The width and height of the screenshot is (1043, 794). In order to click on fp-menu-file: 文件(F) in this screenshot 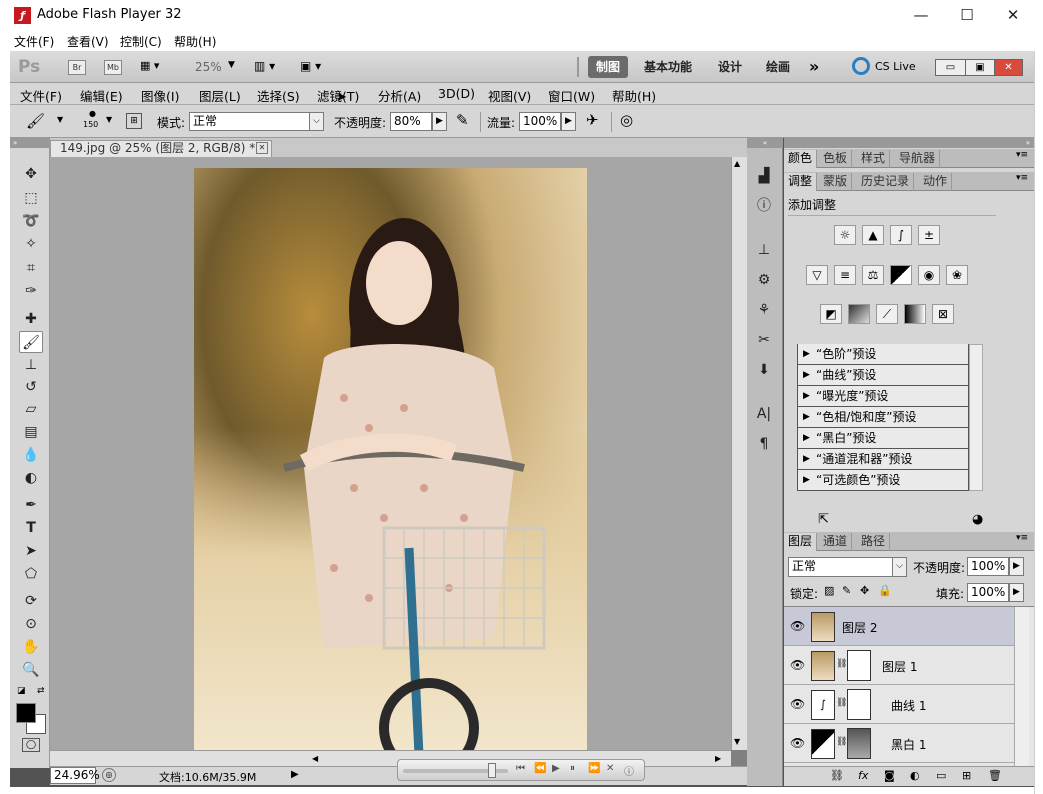, I will do `click(34, 41)`.